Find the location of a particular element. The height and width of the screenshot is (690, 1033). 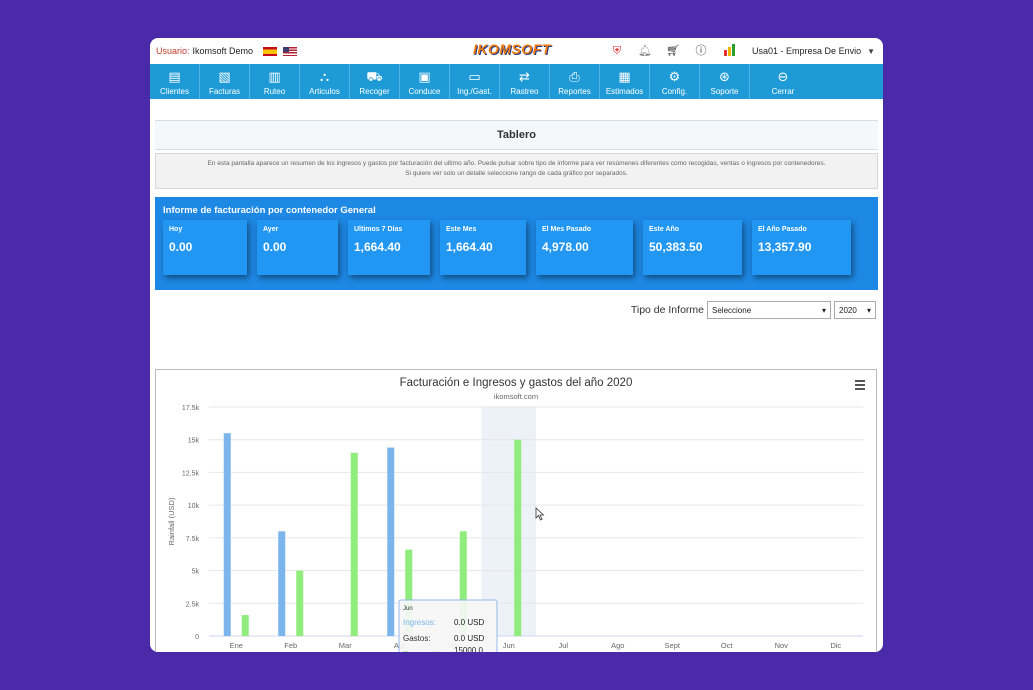

summary-card: Hoy 0.00 is located at coordinates (205, 247).